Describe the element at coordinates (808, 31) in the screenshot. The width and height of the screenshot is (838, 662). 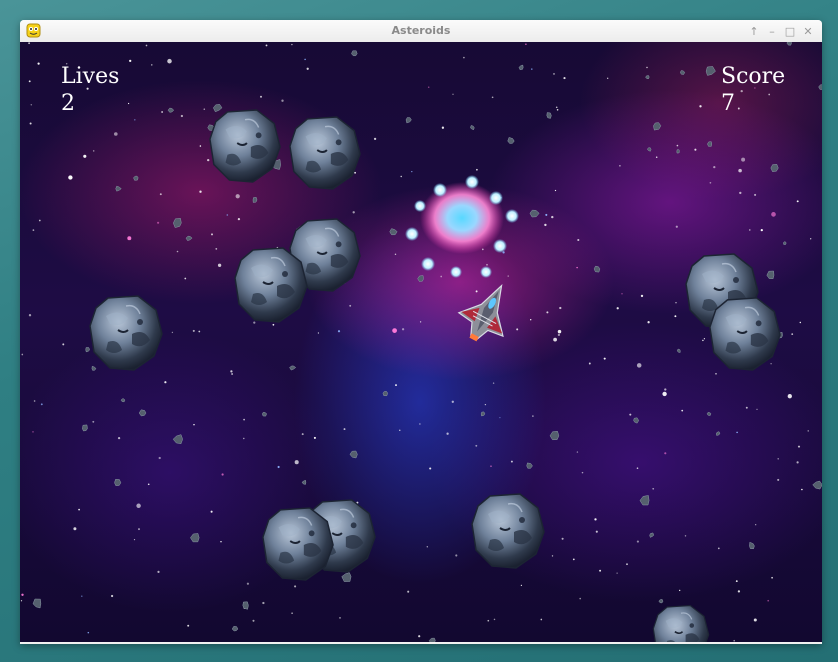
I see `close-button: ✕` at that location.